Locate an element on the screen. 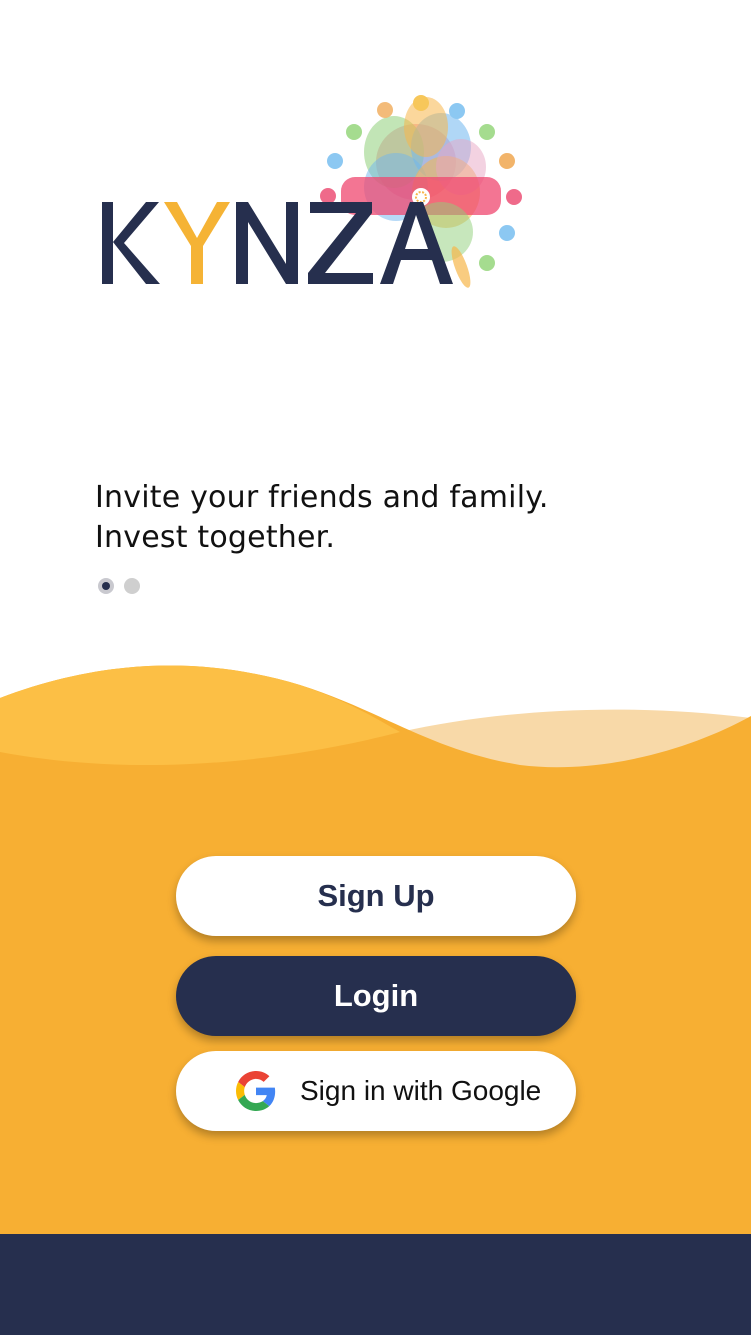 This screenshot has width=751, height=1335. sign-up-button: Sign Up is located at coordinates (376, 896).